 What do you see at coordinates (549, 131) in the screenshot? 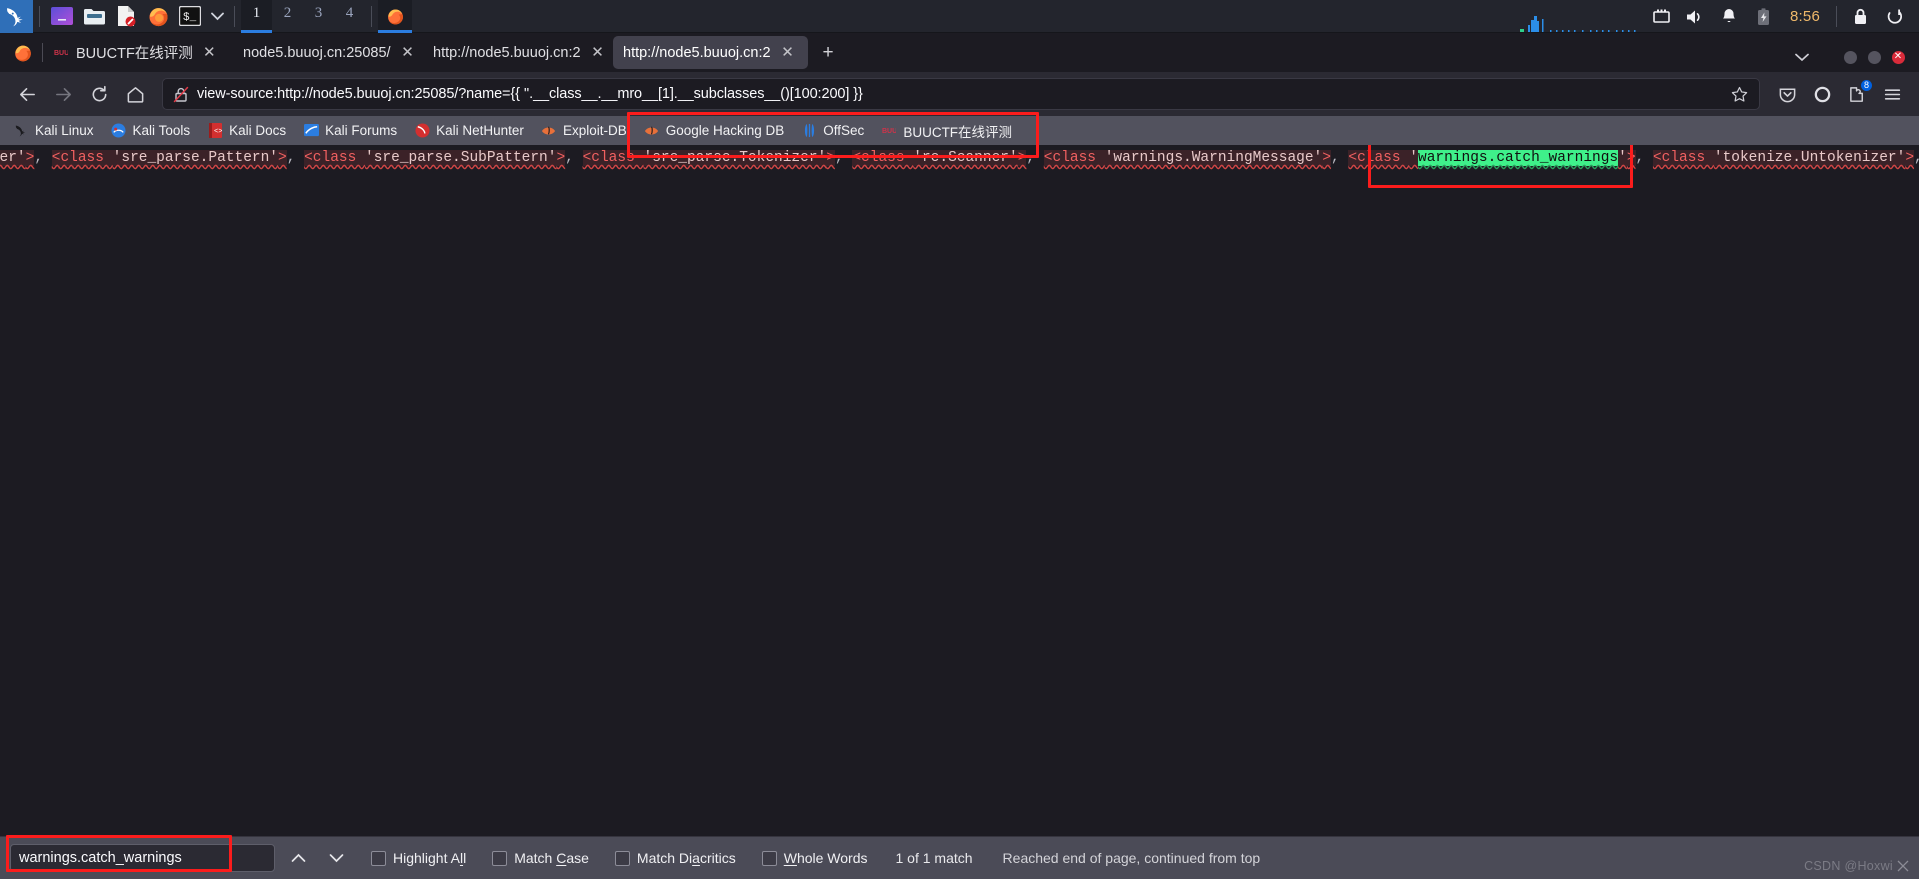
I see `exploitdb-icon` at bounding box center [549, 131].